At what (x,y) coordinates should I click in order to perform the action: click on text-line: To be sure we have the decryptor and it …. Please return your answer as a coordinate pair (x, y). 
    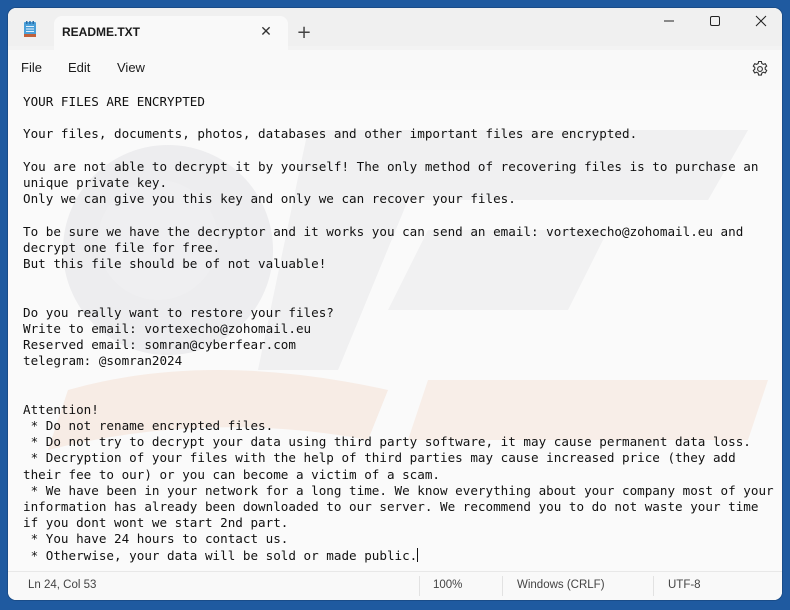
    Looking at the image, I should click on (383, 231).